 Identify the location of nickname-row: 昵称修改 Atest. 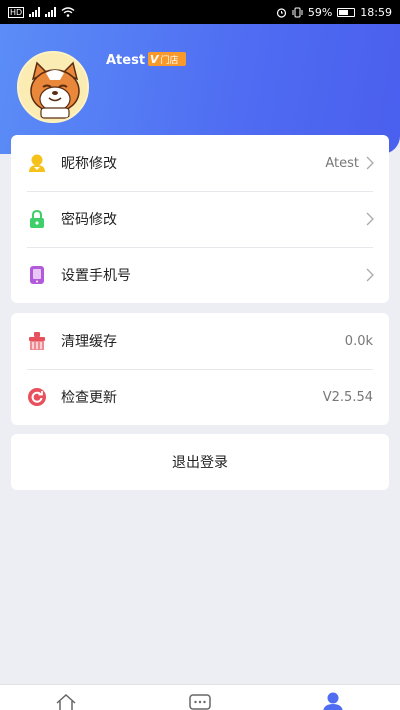
(200, 163).